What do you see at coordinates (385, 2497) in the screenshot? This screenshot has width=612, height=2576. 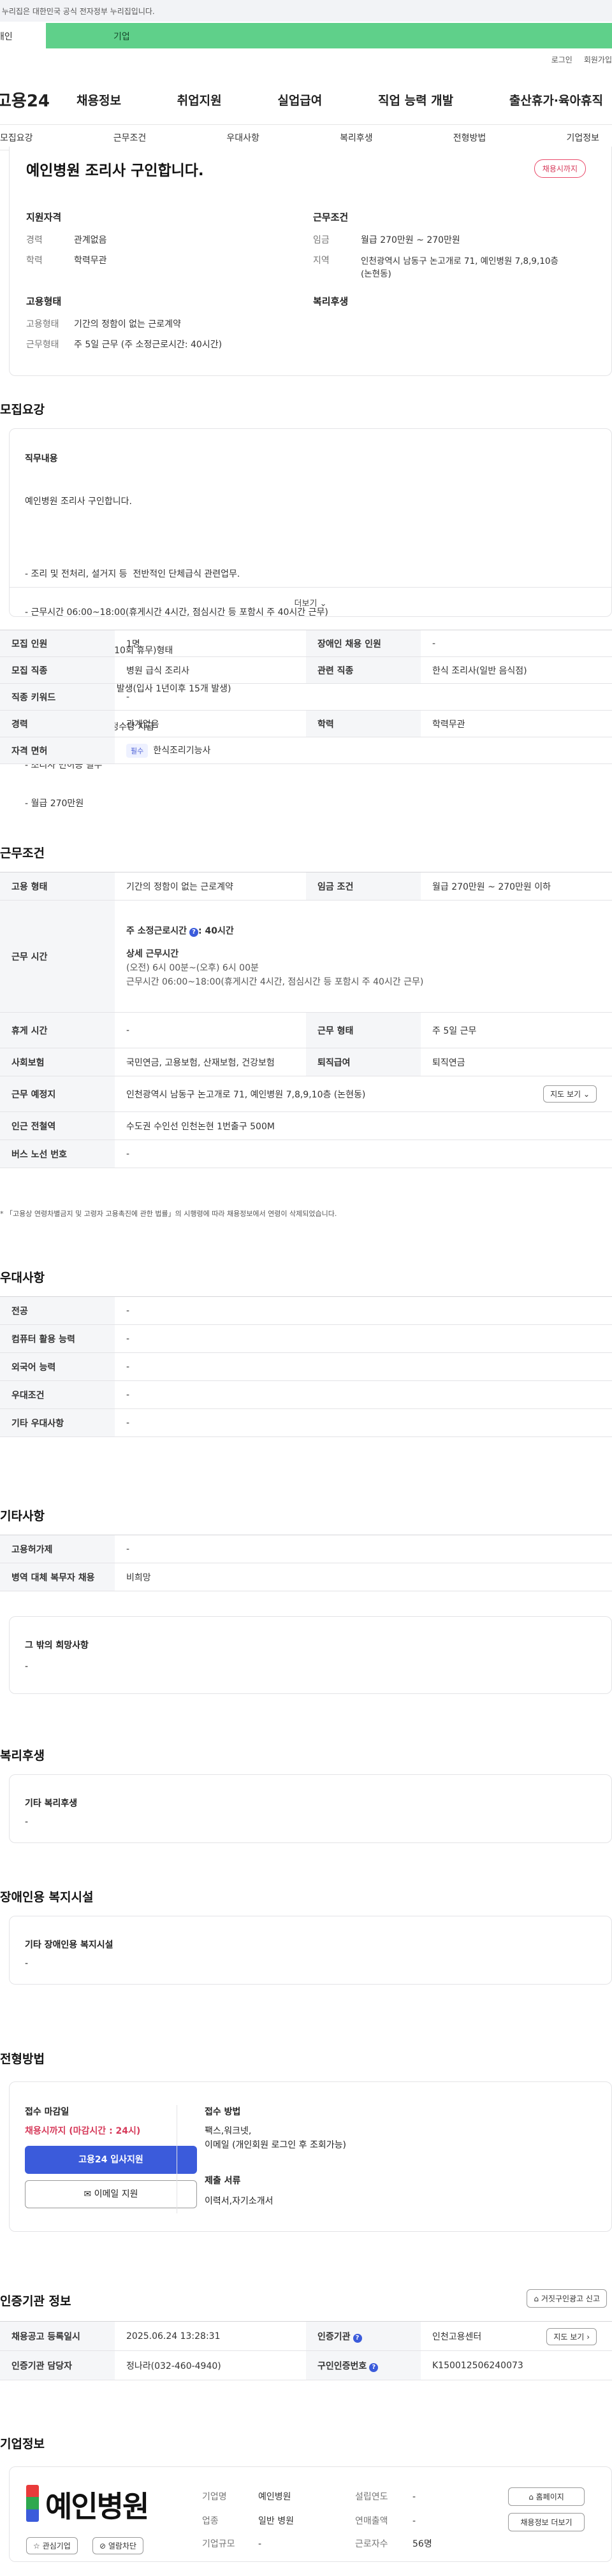 I see `company-year: 설립연도 -` at bounding box center [385, 2497].